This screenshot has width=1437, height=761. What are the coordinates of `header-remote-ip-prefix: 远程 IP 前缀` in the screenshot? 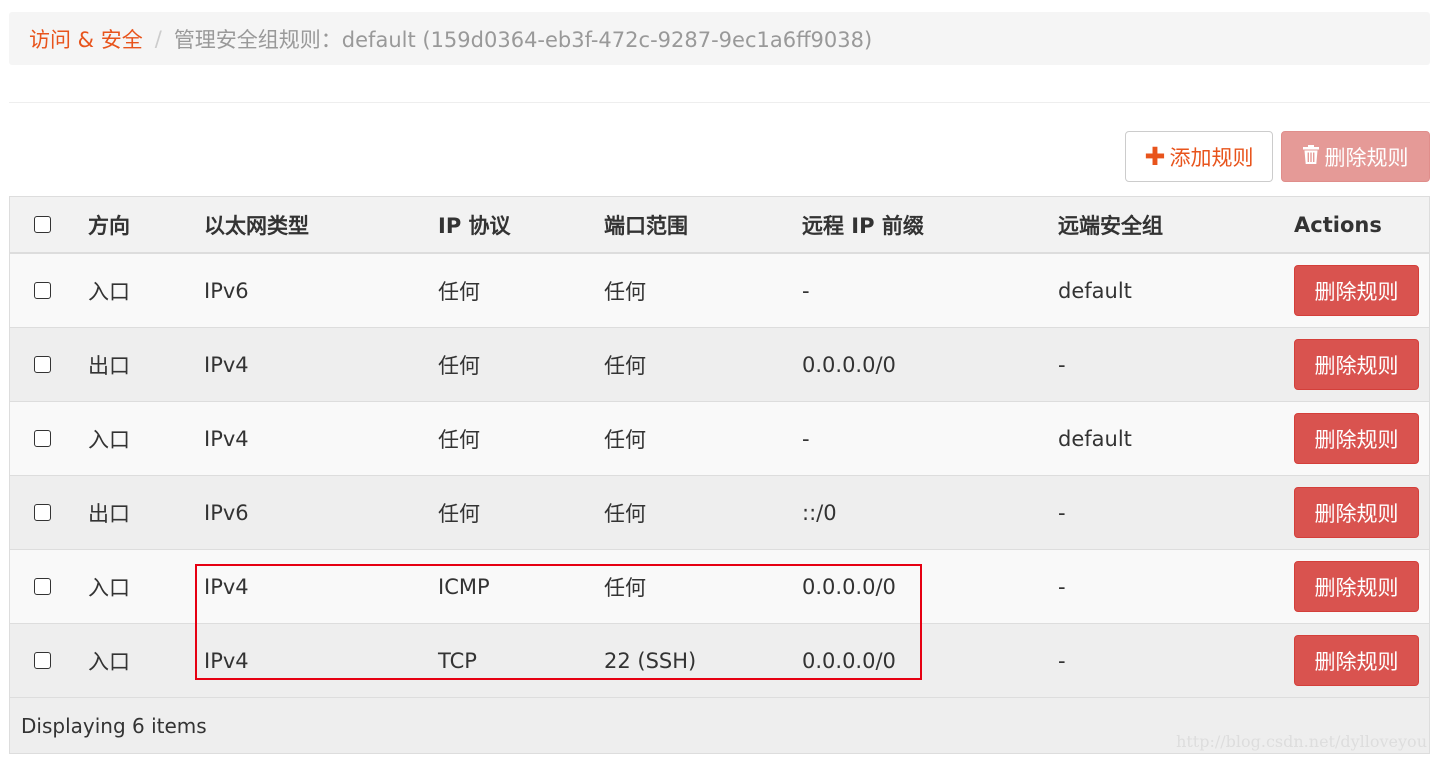 It's located at (863, 224).